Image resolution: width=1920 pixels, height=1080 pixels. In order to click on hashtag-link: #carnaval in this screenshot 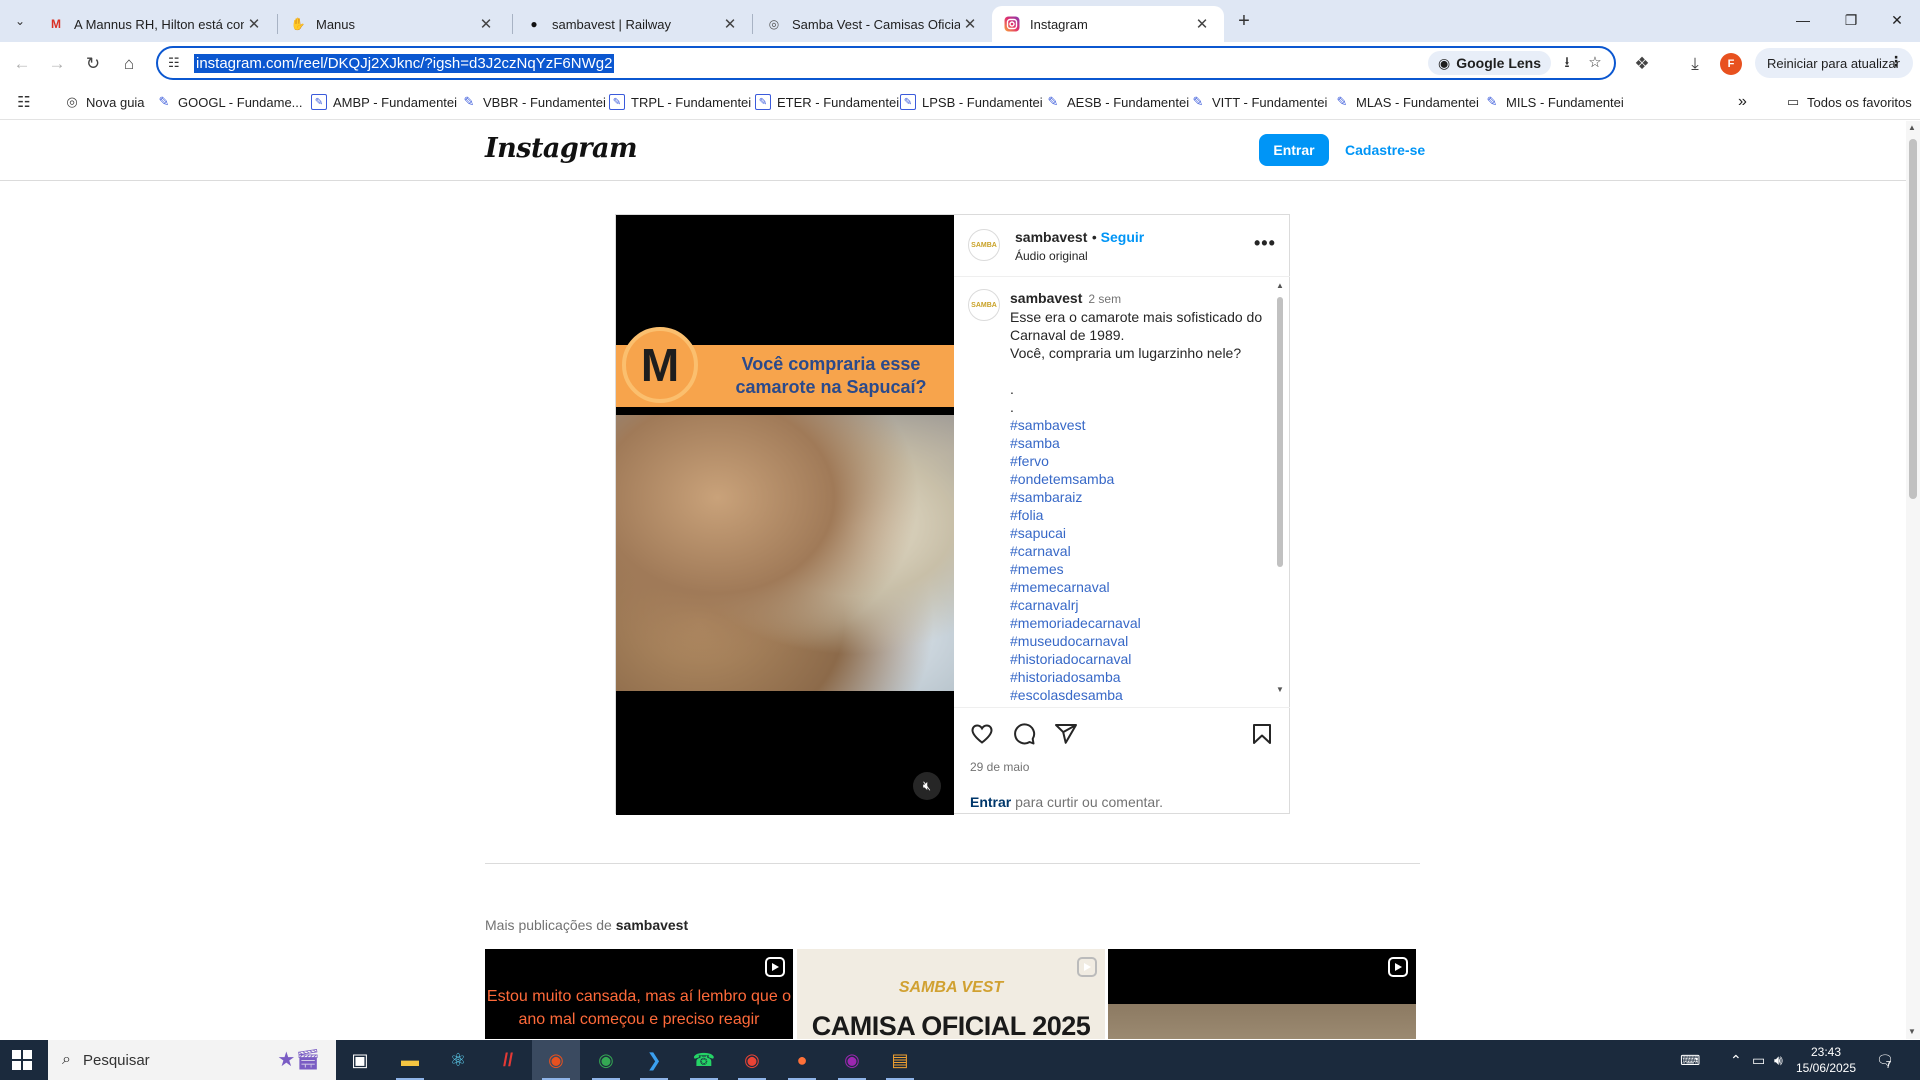, I will do `click(1141, 551)`.